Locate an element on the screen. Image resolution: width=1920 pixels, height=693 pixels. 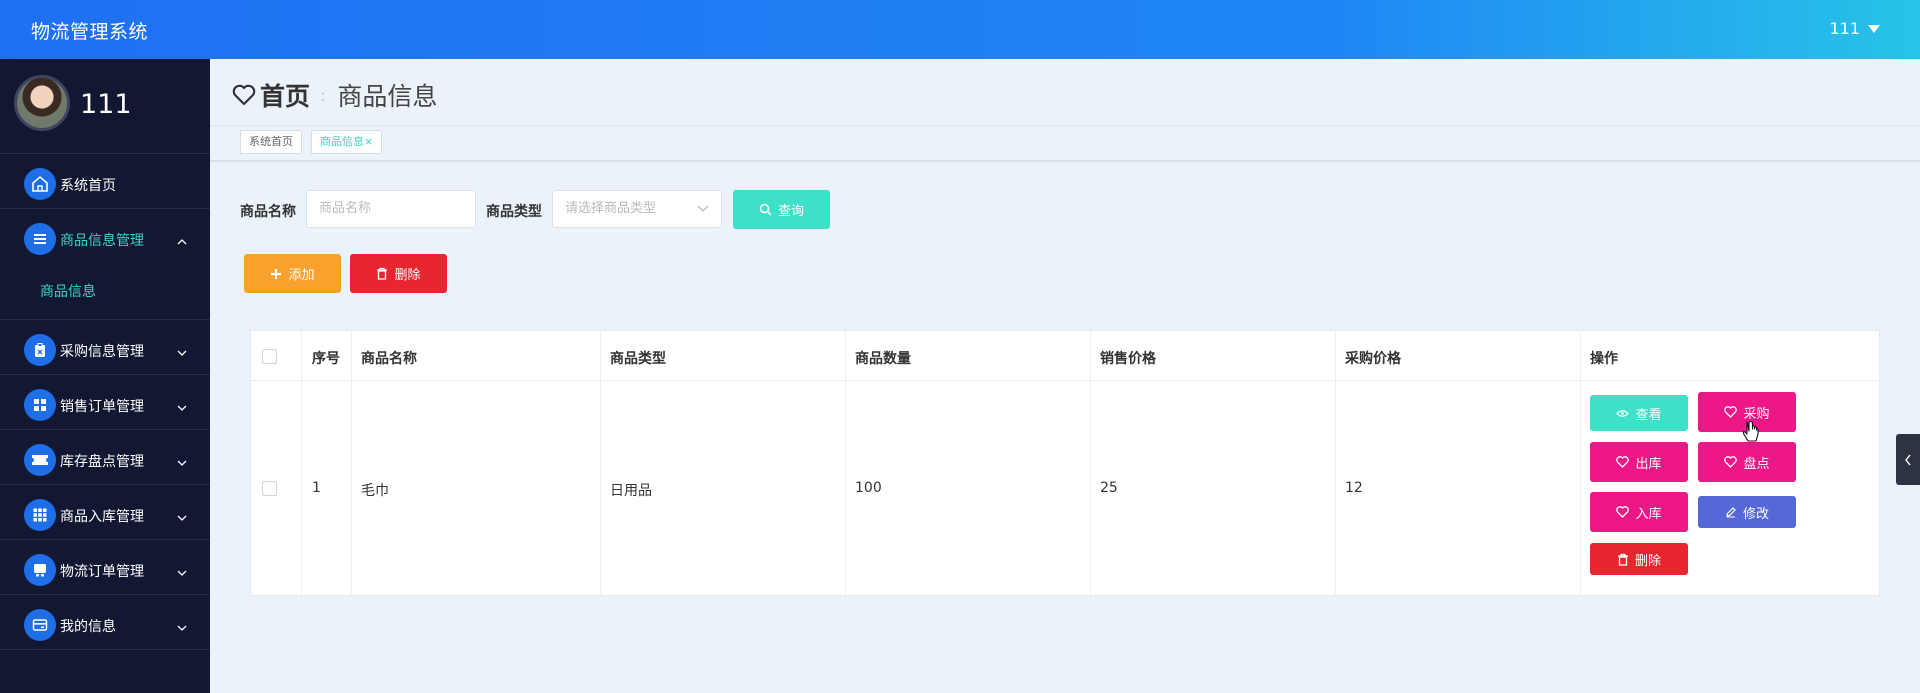
outbound-button-label: 出库 is located at coordinates (1648, 464).